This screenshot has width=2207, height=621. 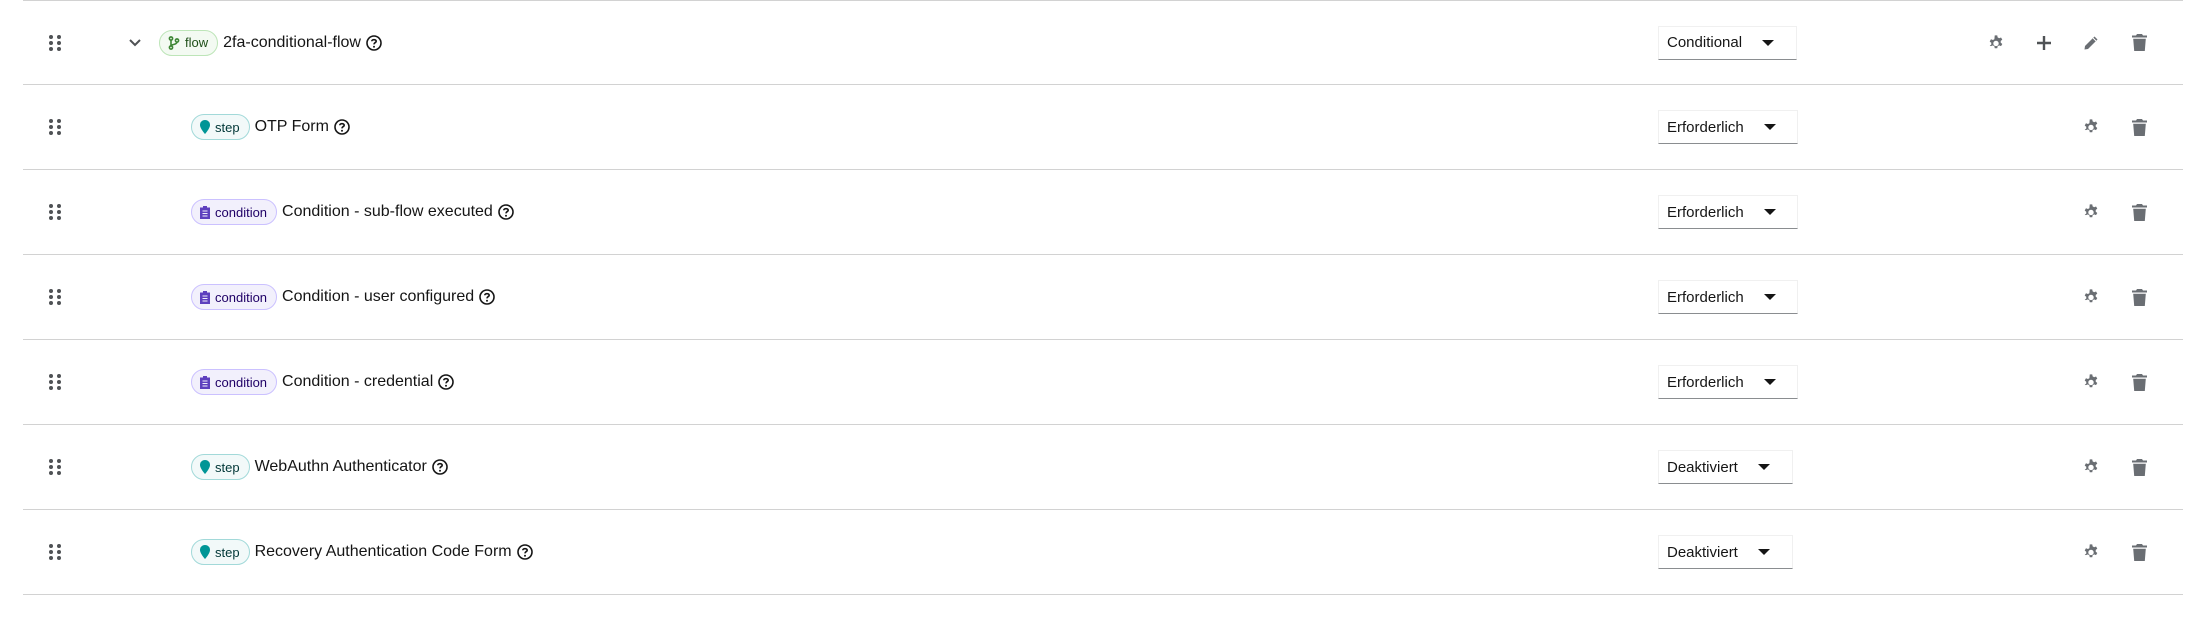 What do you see at coordinates (358, 381) in the screenshot?
I see `execution-title: Condition - credential` at bounding box center [358, 381].